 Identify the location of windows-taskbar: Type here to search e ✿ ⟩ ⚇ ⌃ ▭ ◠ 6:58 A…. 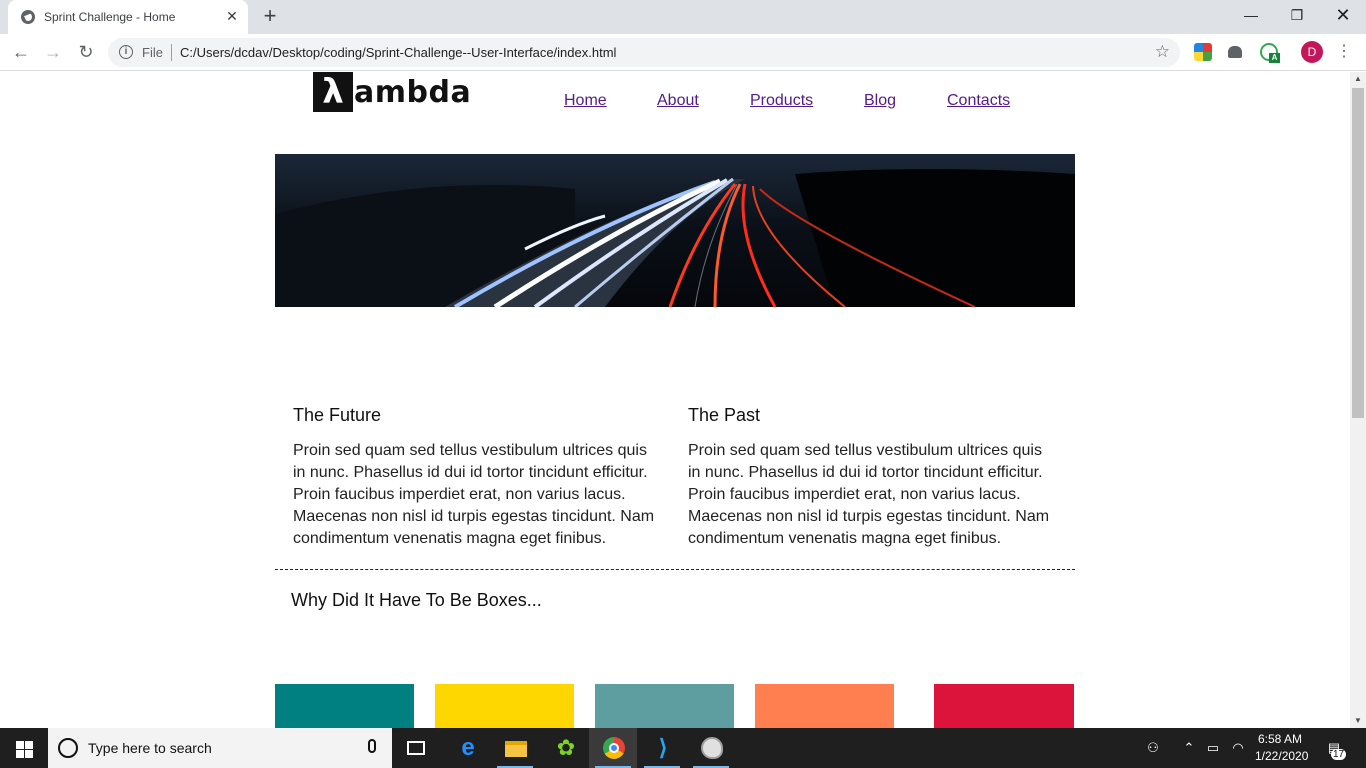
(683, 748).